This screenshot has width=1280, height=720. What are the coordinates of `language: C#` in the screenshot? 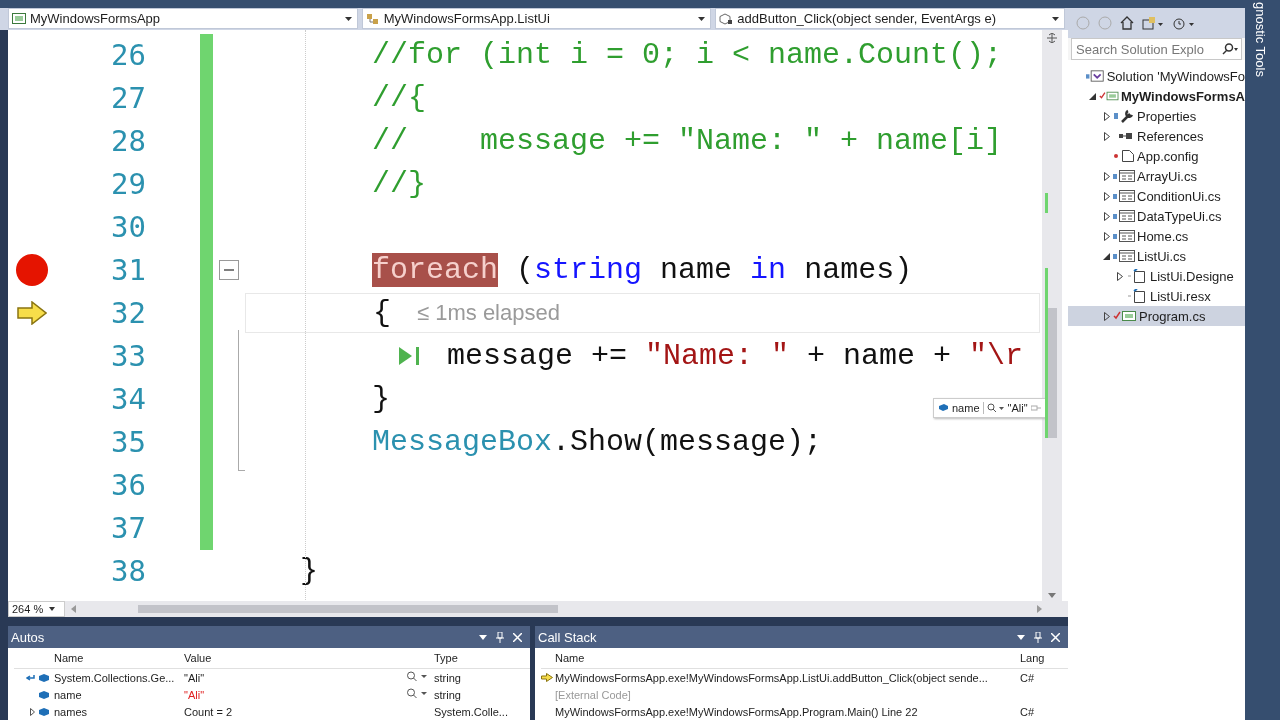 It's located at (1028, 711).